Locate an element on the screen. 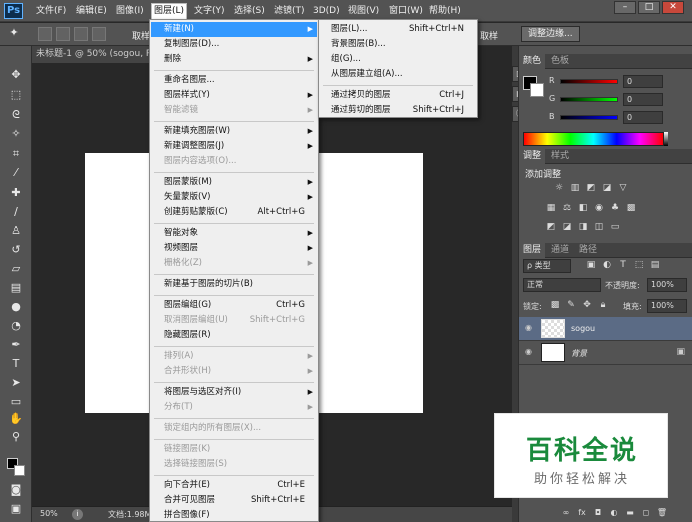 The width and height of the screenshot is (692, 522). menu-item-new-layer-based-slice: 新建基于图层的切片(B) is located at coordinates (234, 284).